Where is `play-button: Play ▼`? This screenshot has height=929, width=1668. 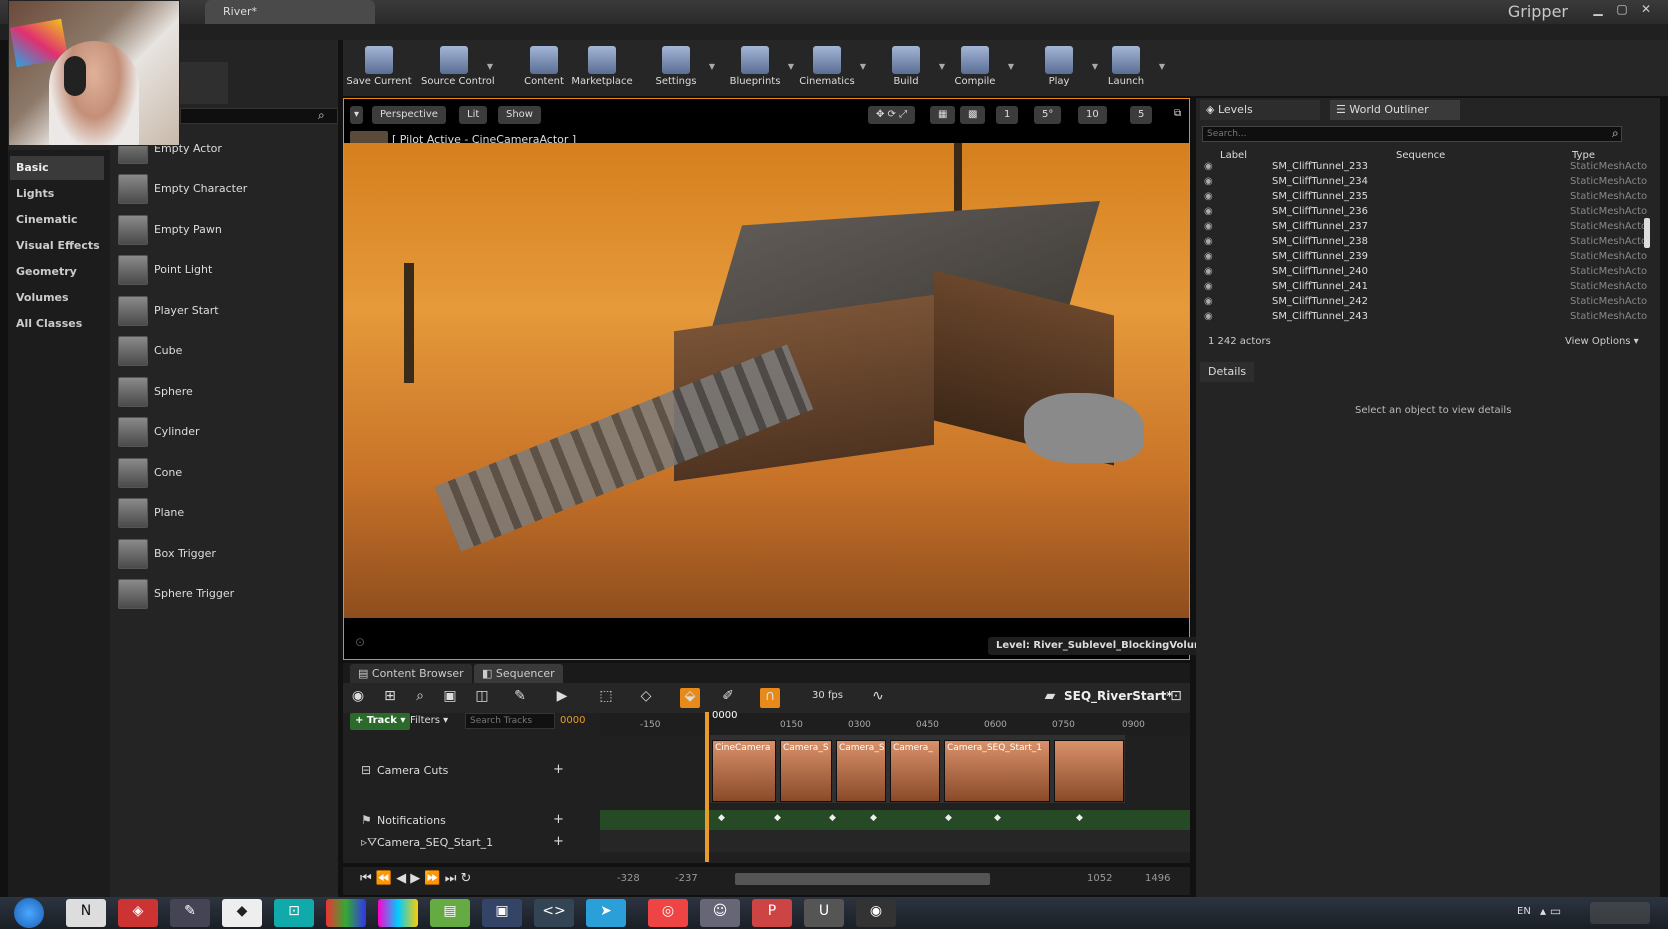 play-button: Play ▼ is located at coordinates (1062, 68).